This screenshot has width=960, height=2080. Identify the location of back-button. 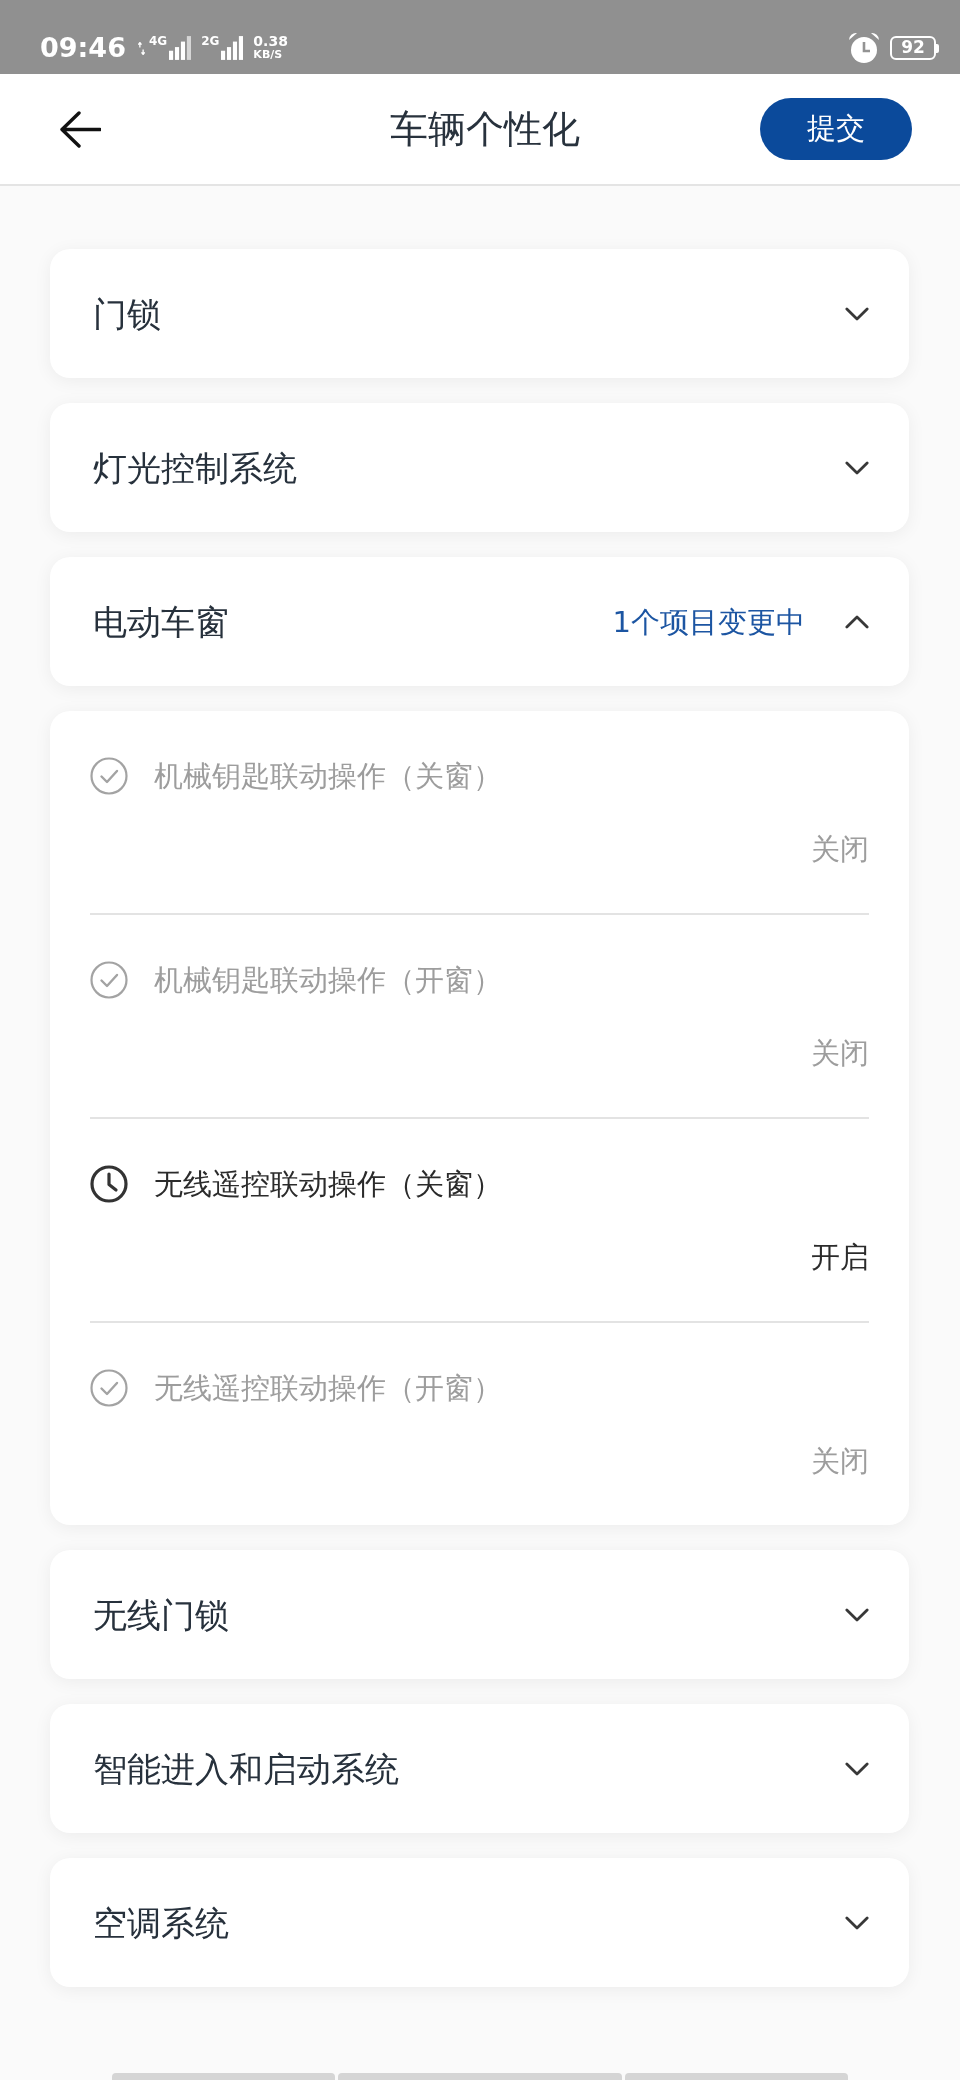
(80, 129).